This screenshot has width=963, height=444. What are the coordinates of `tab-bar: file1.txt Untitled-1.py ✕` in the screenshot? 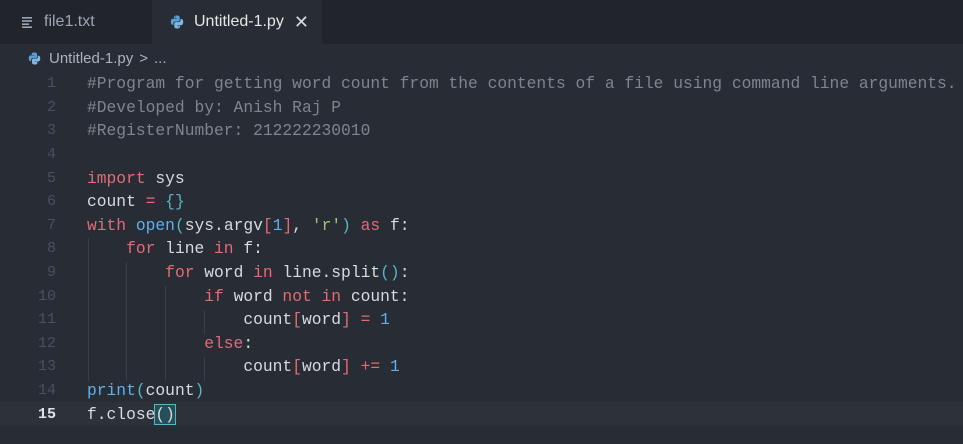 It's located at (481, 22).